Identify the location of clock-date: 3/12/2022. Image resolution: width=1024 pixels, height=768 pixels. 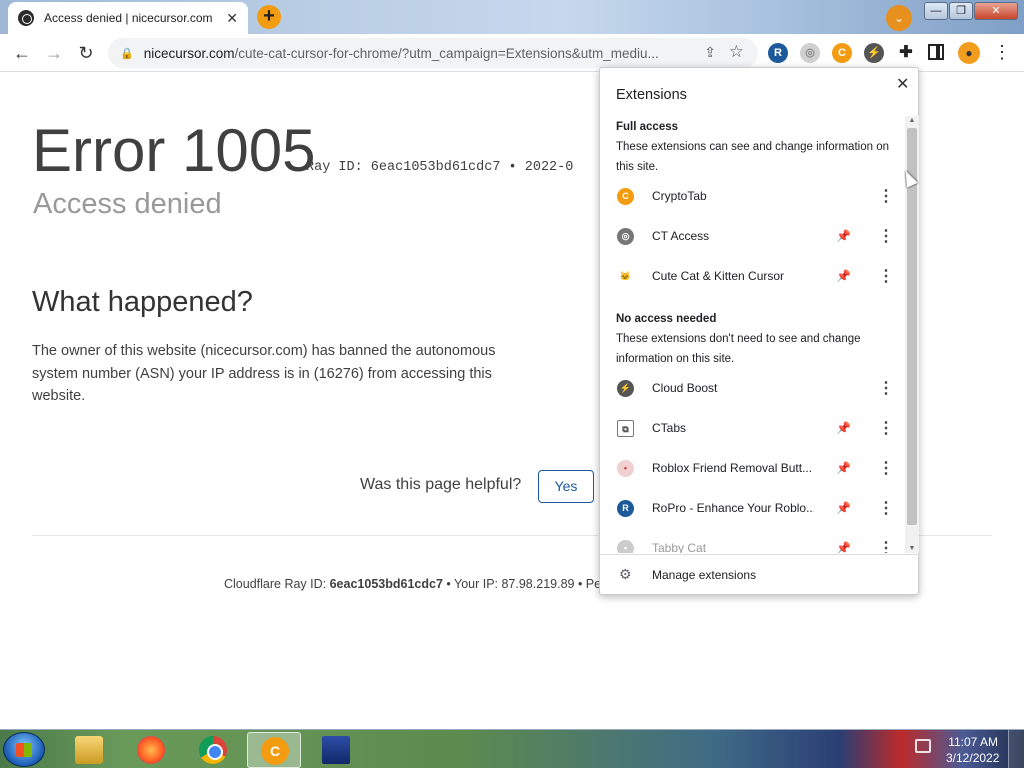
(972, 758).